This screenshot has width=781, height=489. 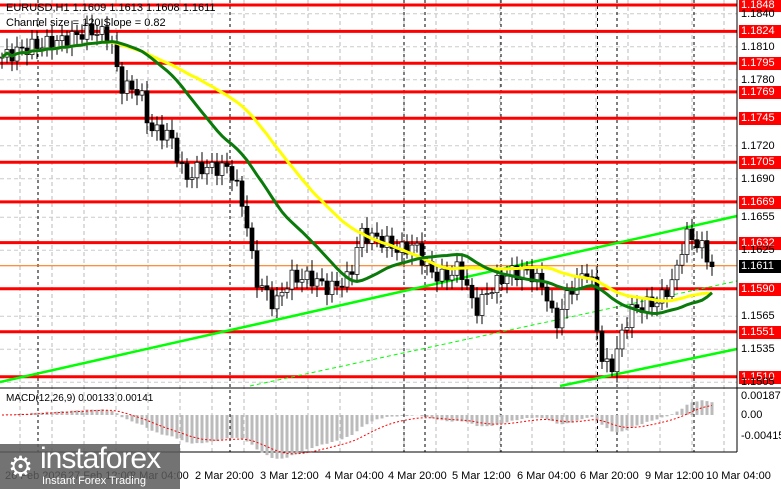 I want to click on macd-min-label: -0.00415, so click(x=761, y=436).